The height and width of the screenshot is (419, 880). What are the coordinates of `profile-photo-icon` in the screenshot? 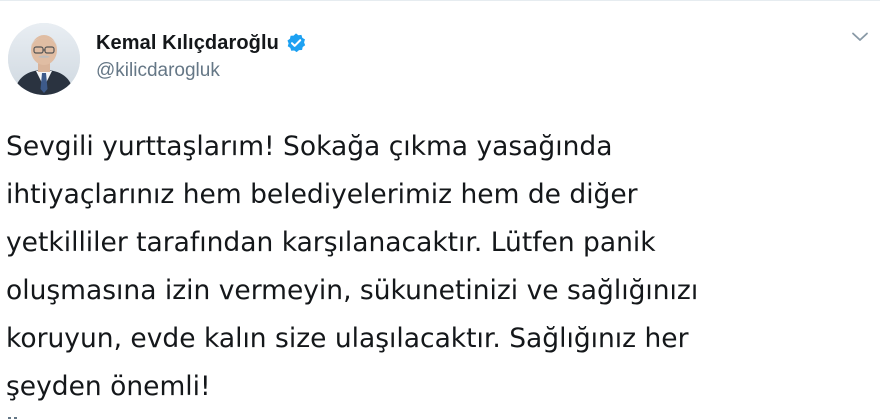 It's located at (44, 59).